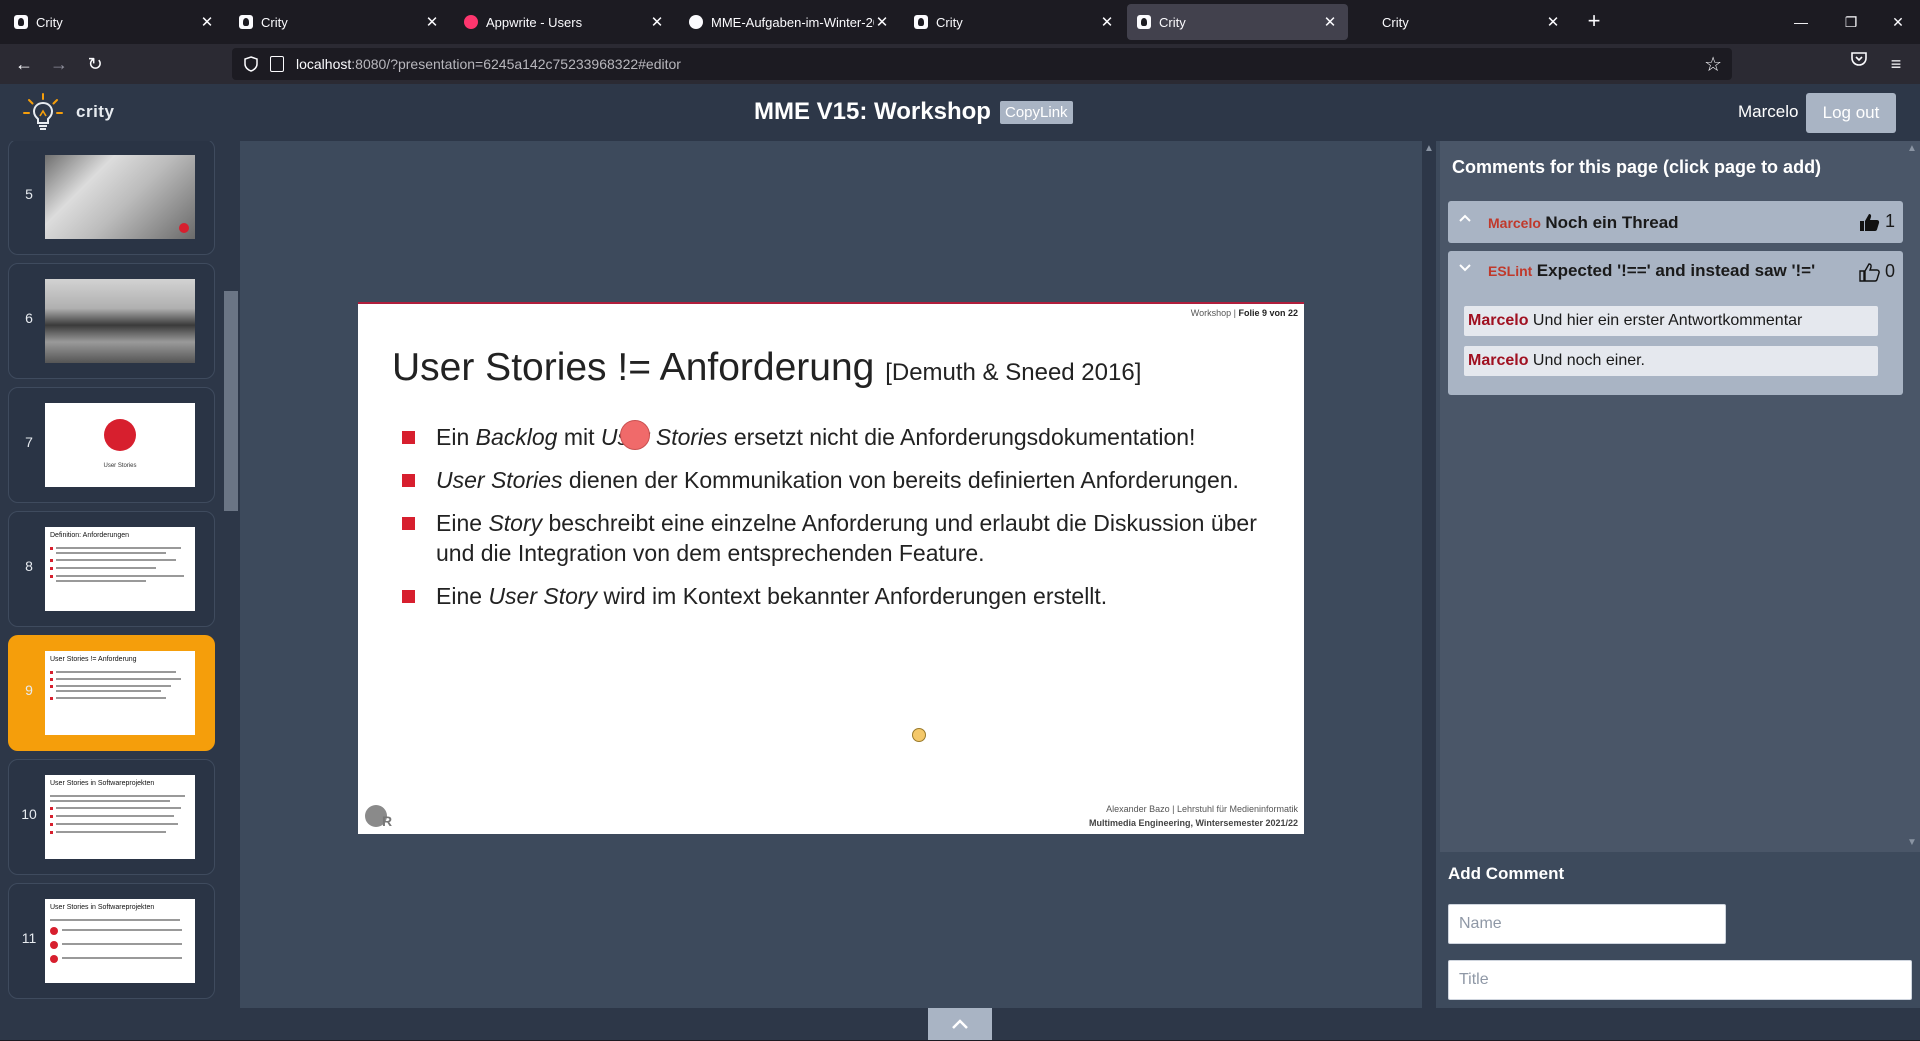 The width and height of the screenshot is (1920, 1041). What do you see at coordinates (1870, 222) in the screenshot?
I see `thumbs-up-filled-icon` at bounding box center [1870, 222].